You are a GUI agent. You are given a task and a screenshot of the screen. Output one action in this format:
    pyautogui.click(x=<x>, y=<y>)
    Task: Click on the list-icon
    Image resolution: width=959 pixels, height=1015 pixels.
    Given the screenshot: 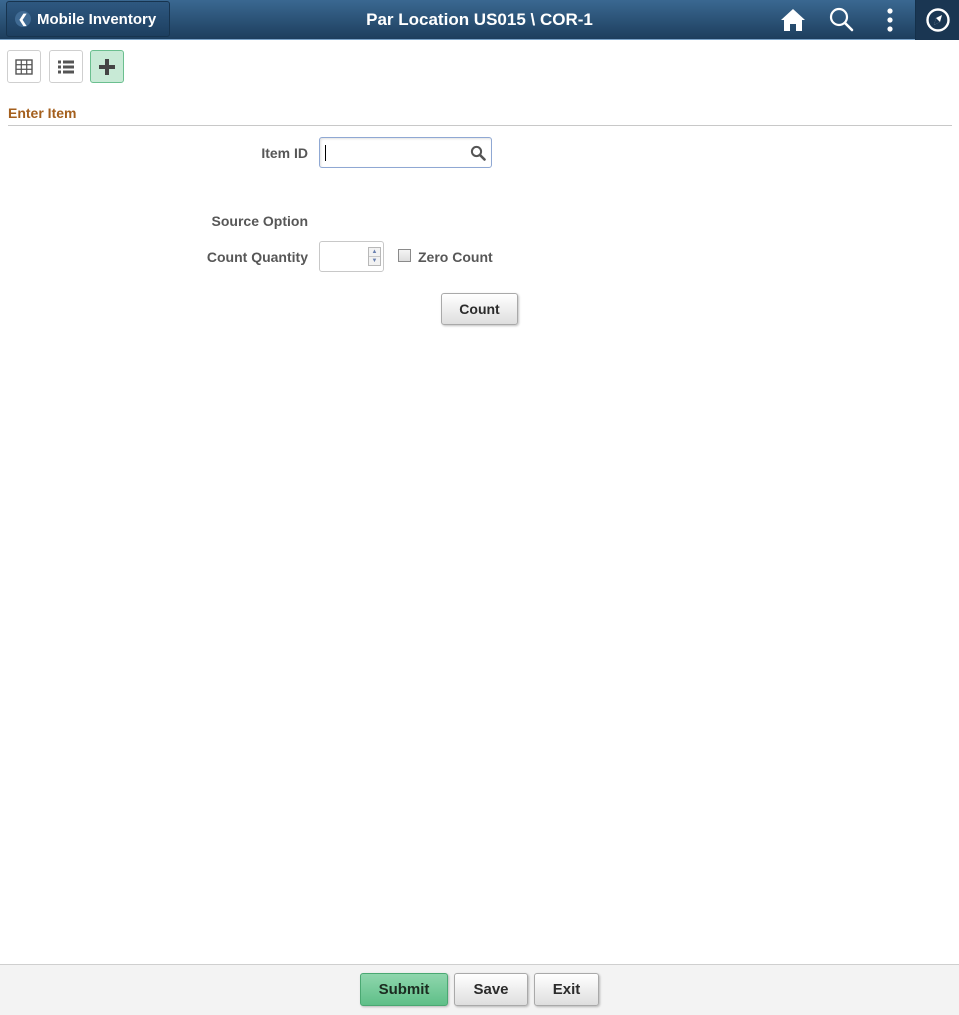 What is the action you would take?
    pyautogui.click(x=66, y=66)
    